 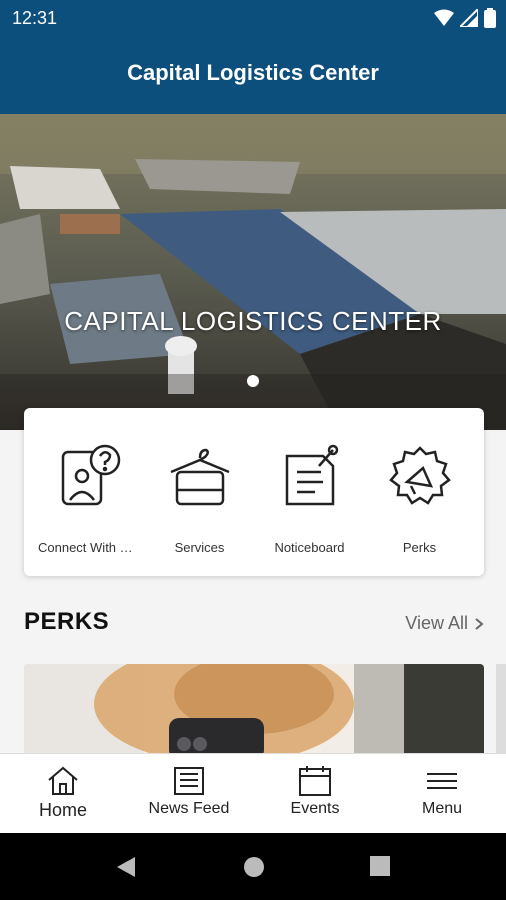 What do you see at coordinates (490, 18) in the screenshot?
I see `battery-icon` at bounding box center [490, 18].